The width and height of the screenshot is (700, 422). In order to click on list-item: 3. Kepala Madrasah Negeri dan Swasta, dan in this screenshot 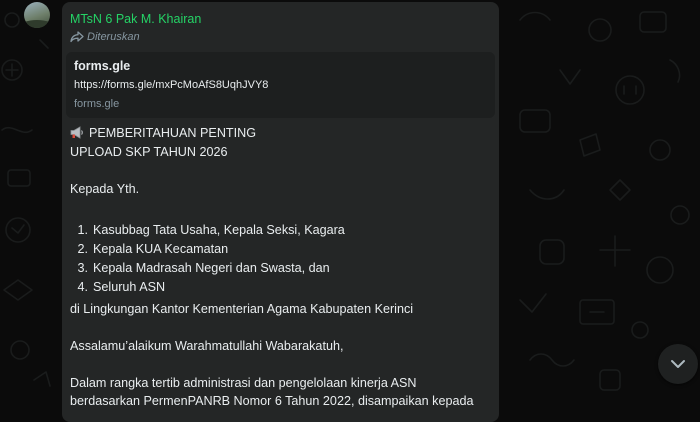, I will do `click(200, 268)`.